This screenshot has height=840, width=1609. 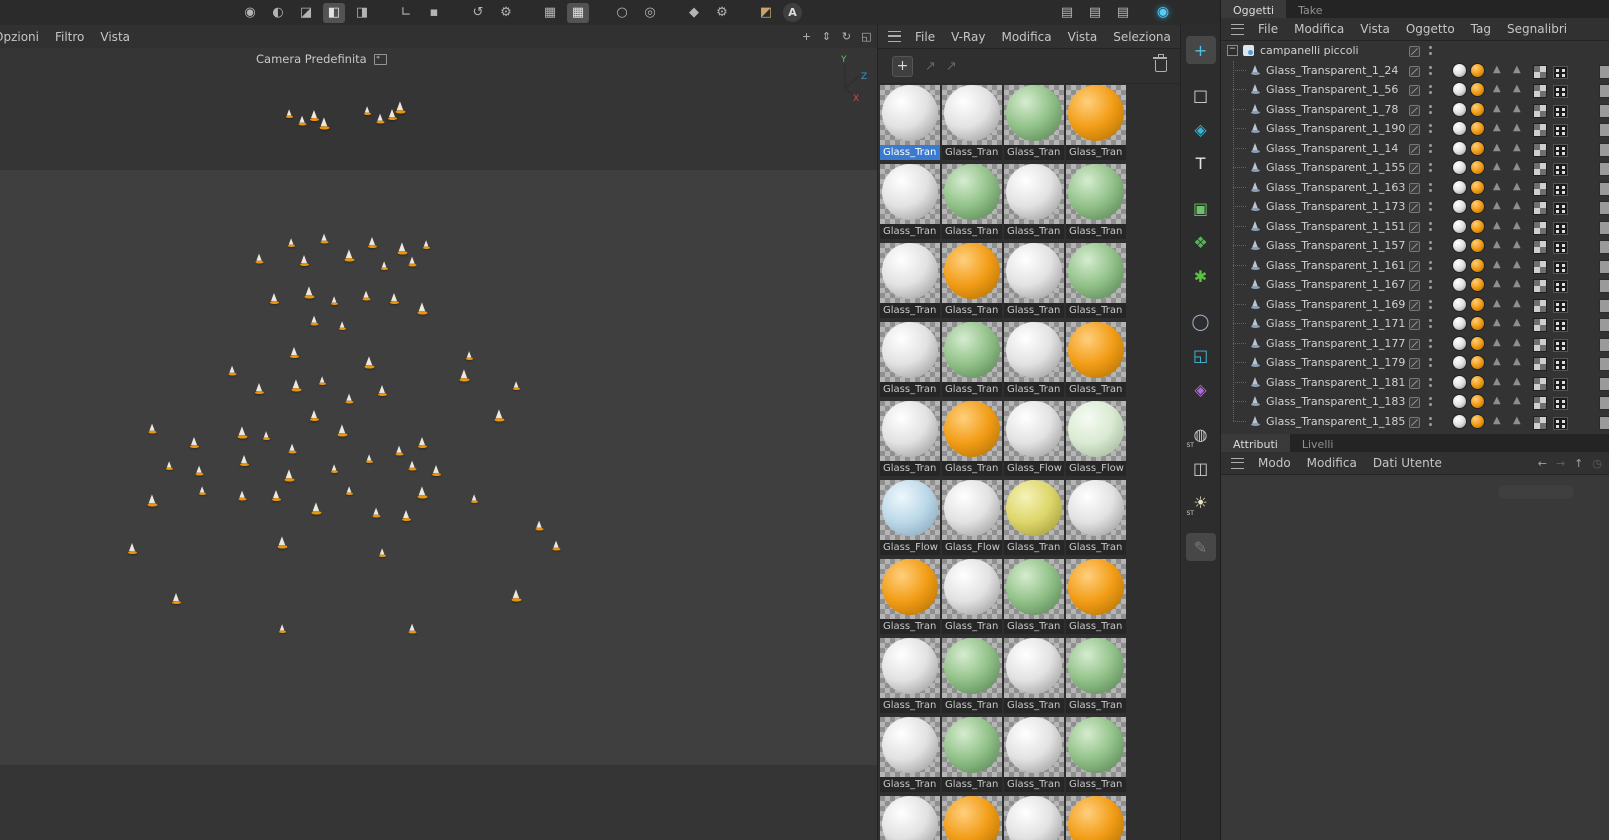 What do you see at coordinates (406, 13) in the screenshot?
I see `axis-mode-icon: ∟` at bounding box center [406, 13].